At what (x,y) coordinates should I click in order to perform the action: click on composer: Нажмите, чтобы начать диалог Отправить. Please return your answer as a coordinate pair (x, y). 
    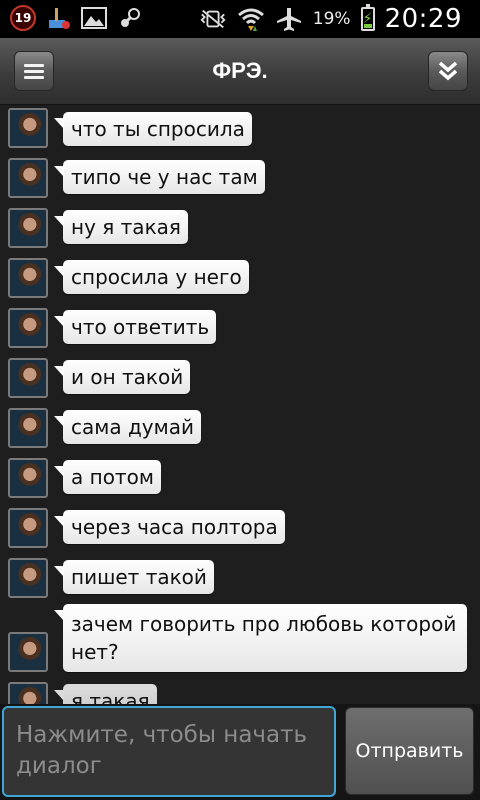
    Looking at the image, I should click on (240, 752).